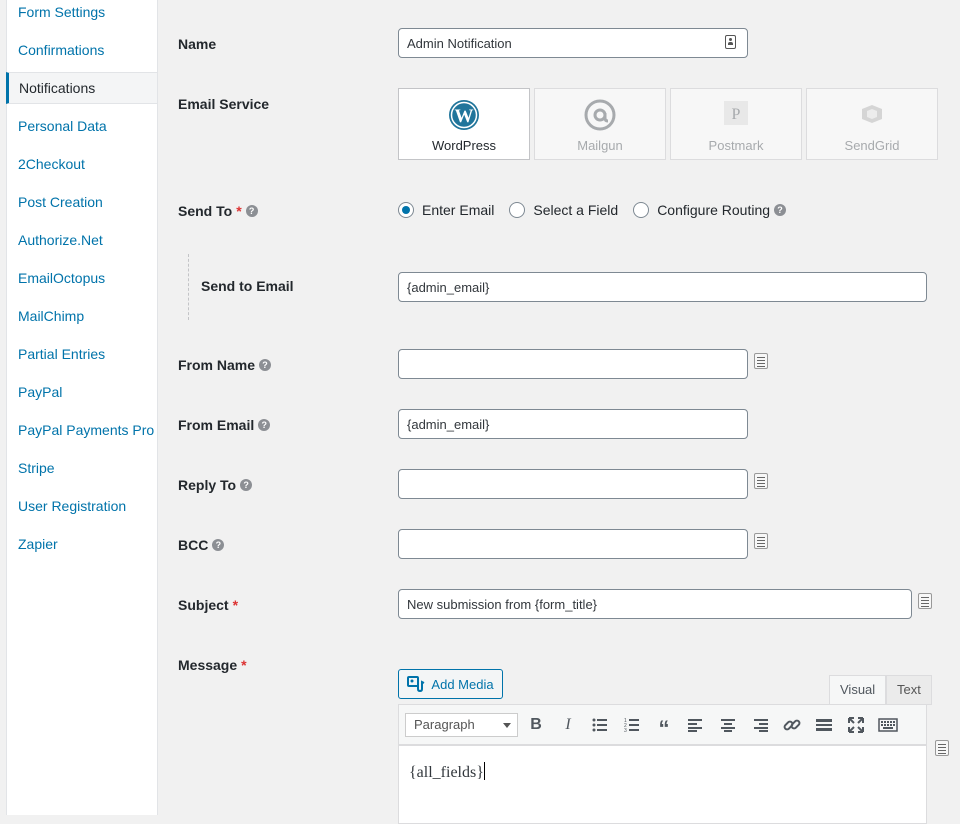  What do you see at coordinates (573, 484) in the screenshot?
I see `reply-to-input` at bounding box center [573, 484].